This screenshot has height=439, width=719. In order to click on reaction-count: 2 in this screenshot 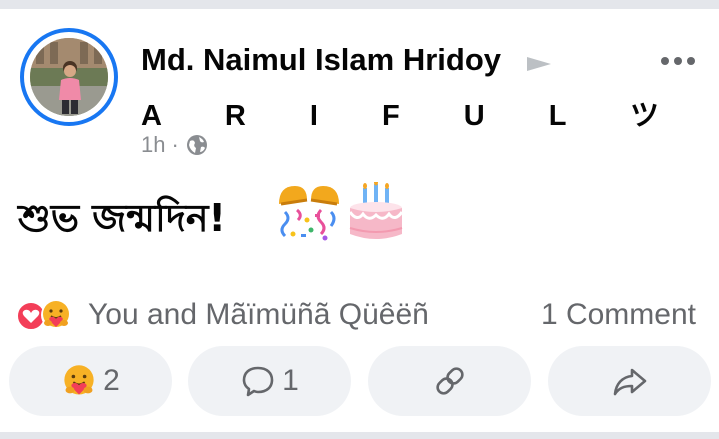, I will do `click(111, 380)`.